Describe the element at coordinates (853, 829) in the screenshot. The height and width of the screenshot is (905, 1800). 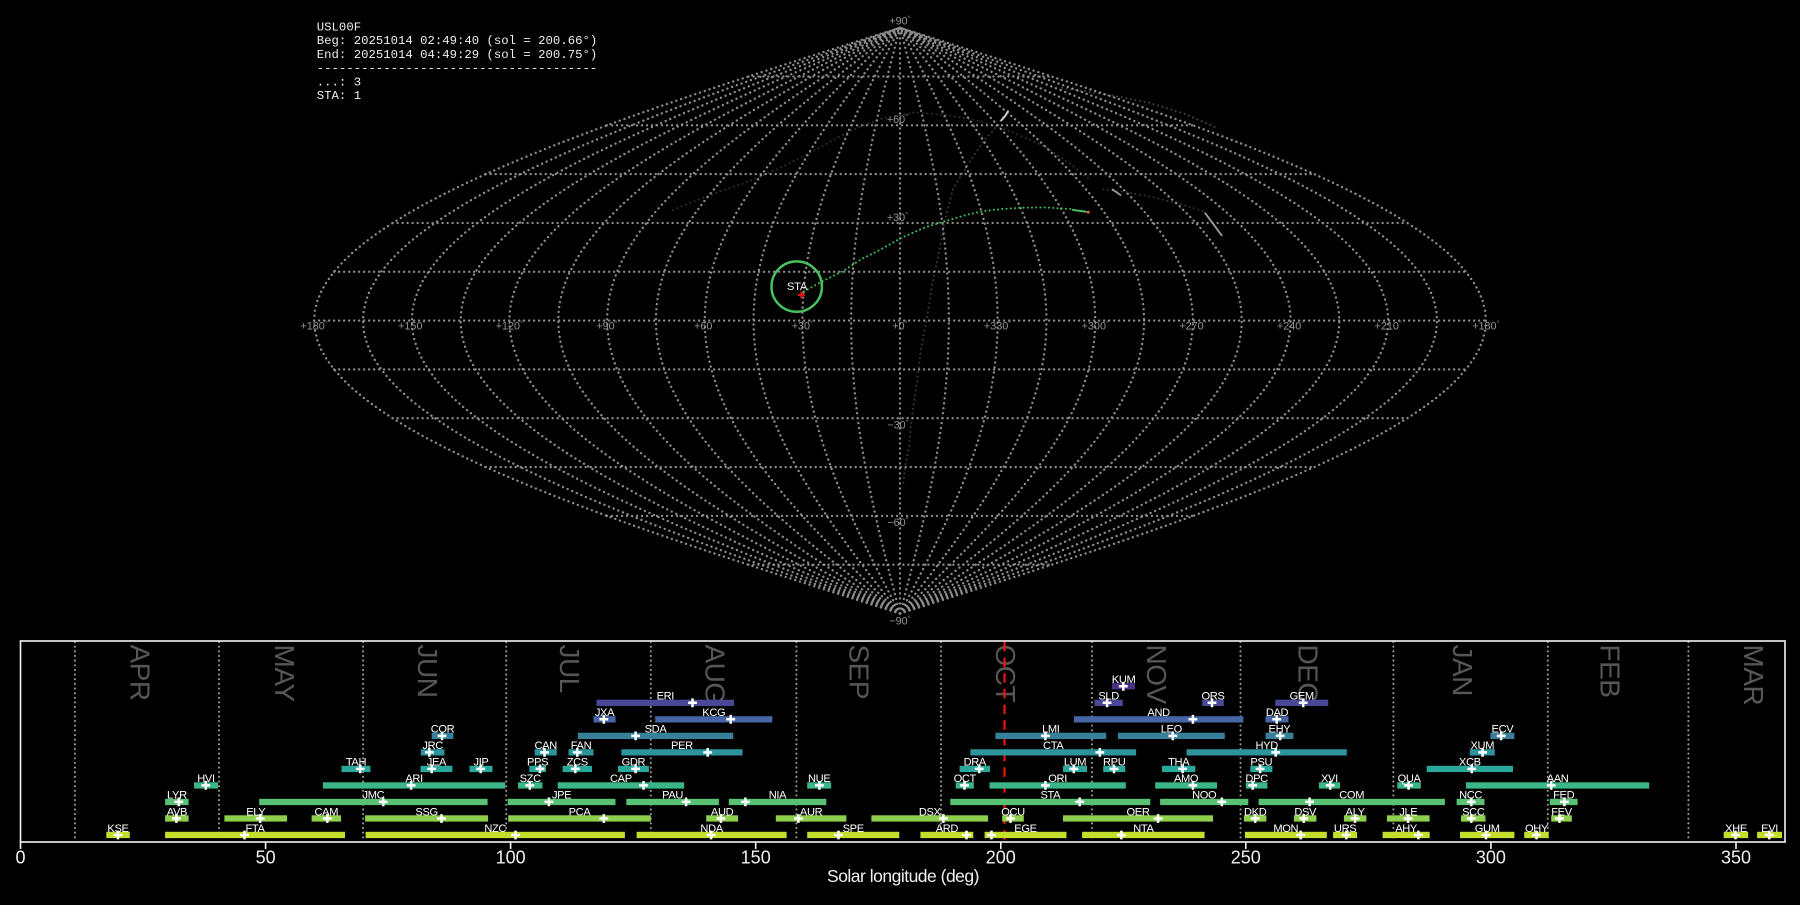
I see `svg-text: SPE` at that location.